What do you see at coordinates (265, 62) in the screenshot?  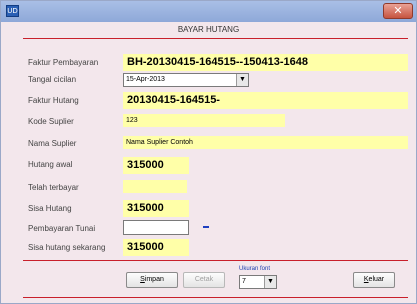 I see `faktur-pembayaran-field: BH-20130415-164515--150413-1648` at bounding box center [265, 62].